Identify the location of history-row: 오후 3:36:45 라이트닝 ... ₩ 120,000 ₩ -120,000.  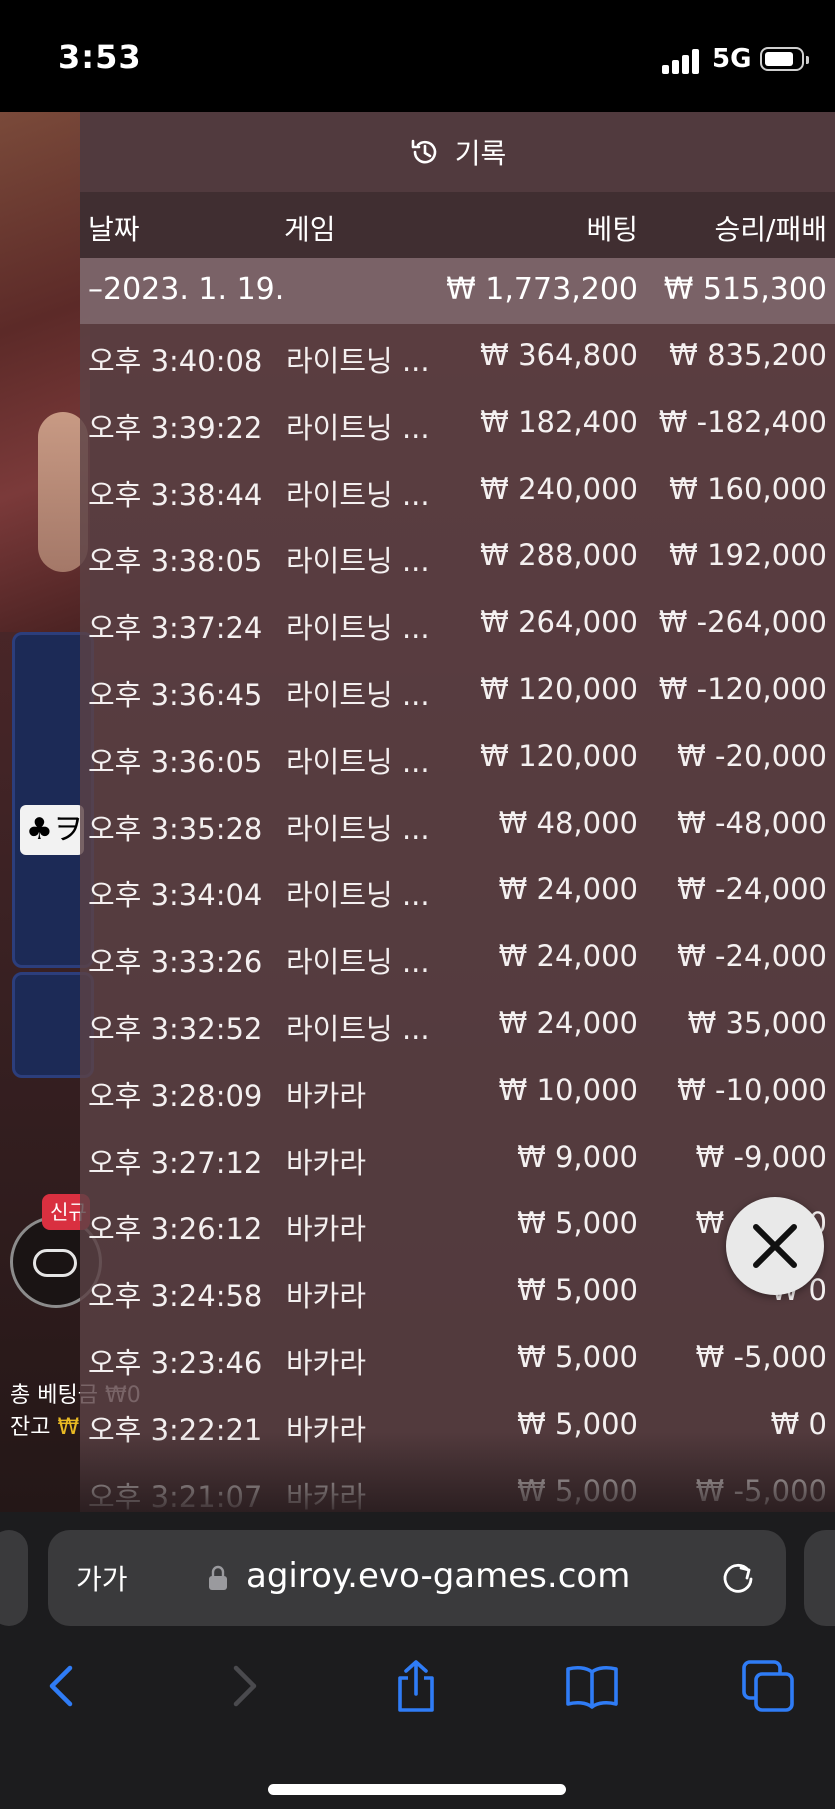
(457, 691).